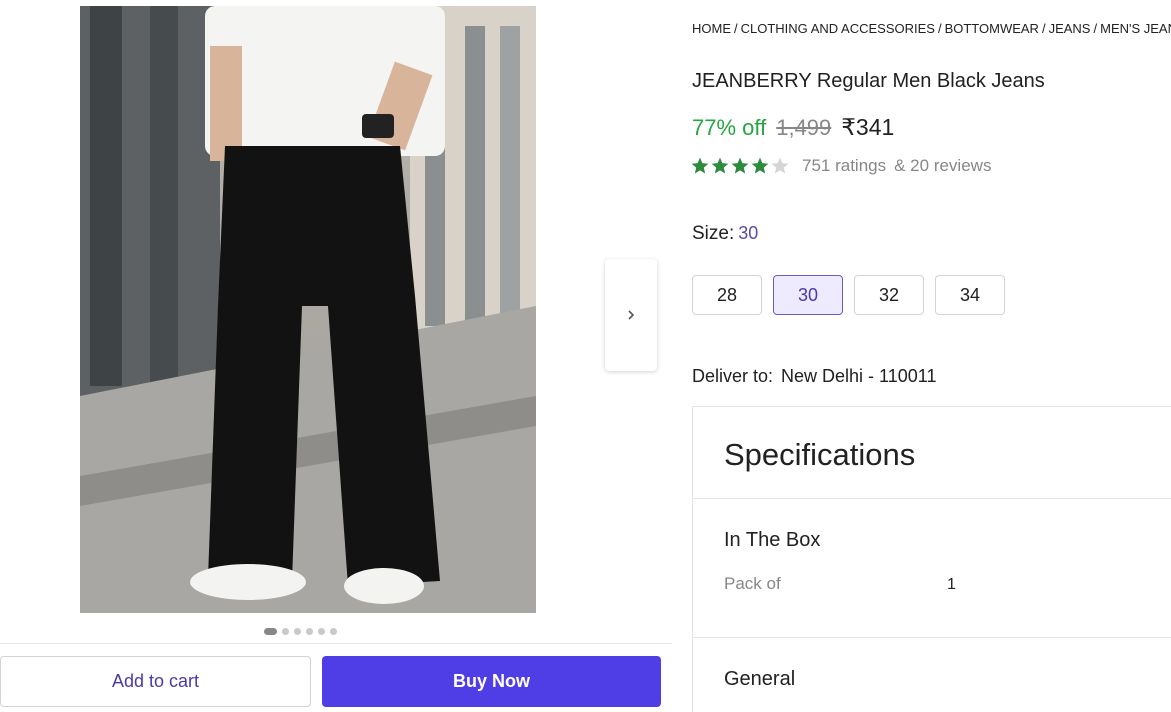 The image size is (1171, 712). What do you see at coordinates (932, 637) in the screenshot?
I see `divider` at bounding box center [932, 637].